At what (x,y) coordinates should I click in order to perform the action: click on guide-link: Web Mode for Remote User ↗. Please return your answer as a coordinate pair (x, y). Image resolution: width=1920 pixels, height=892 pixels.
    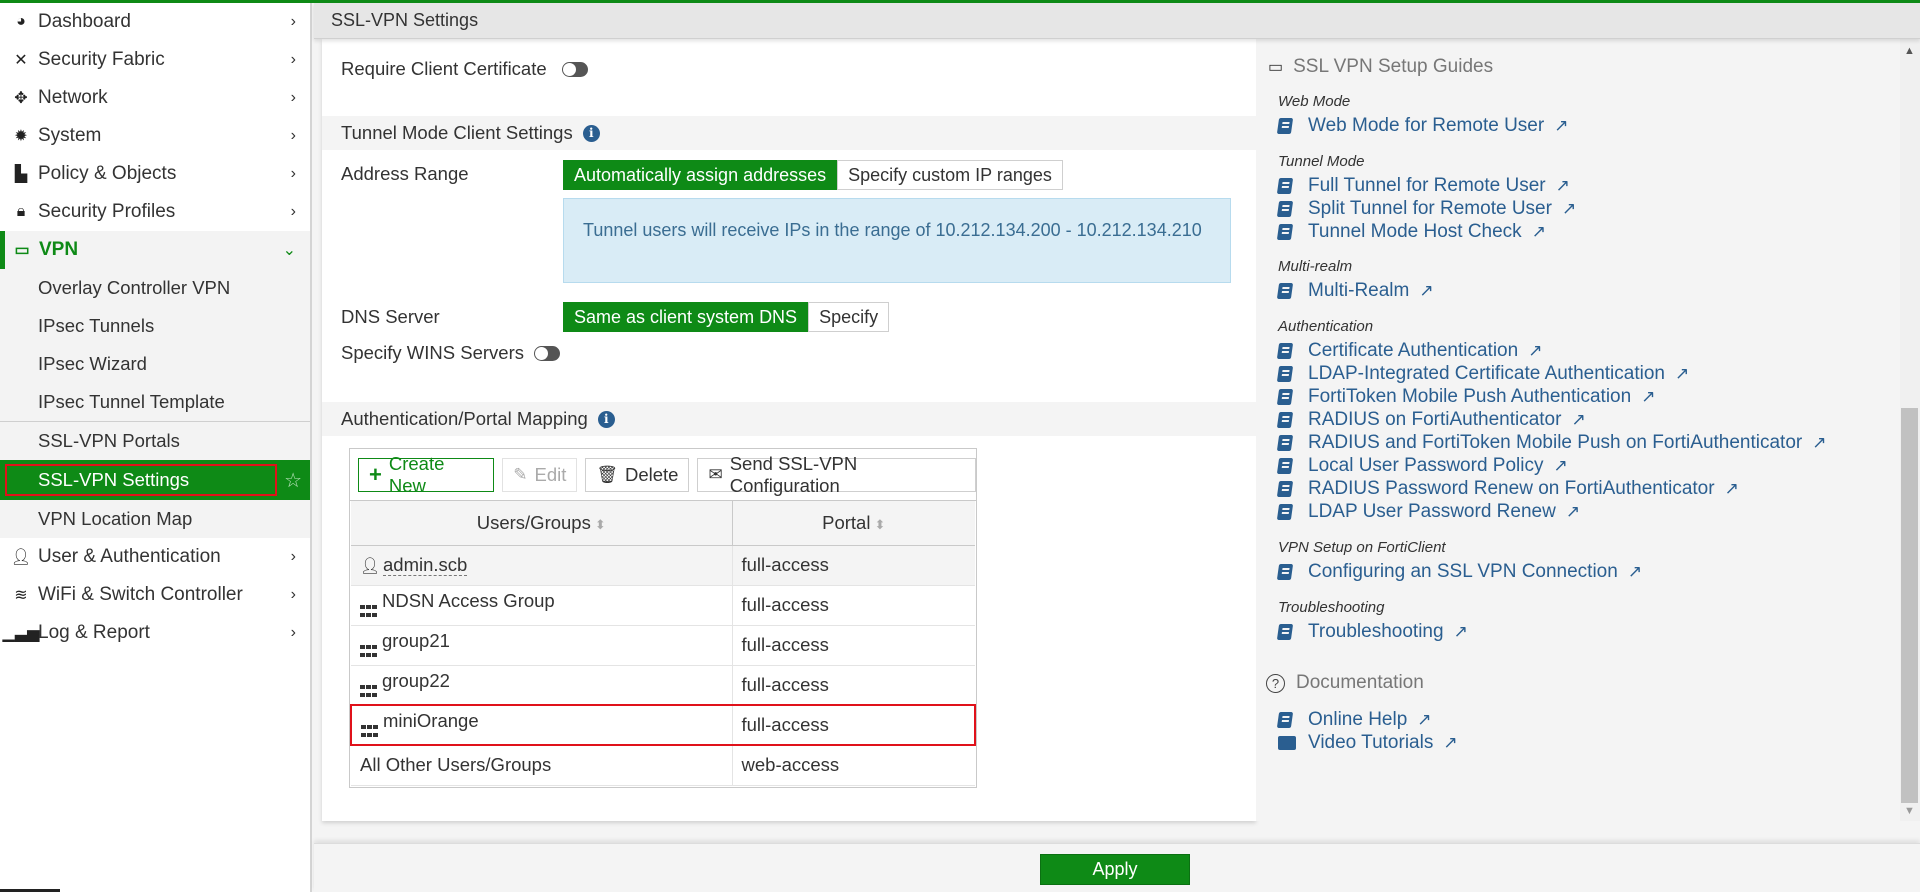
    Looking at the image, I should click on (1422, 126).